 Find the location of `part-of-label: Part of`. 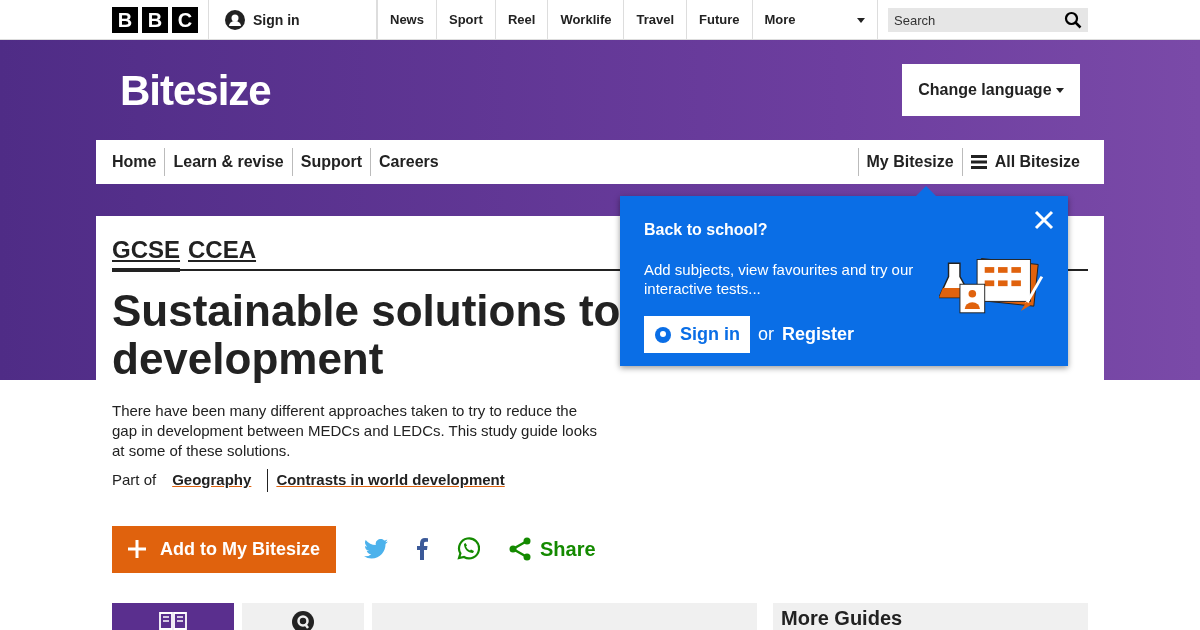

part-of-label: Part of is located at coordinates (134, 480).